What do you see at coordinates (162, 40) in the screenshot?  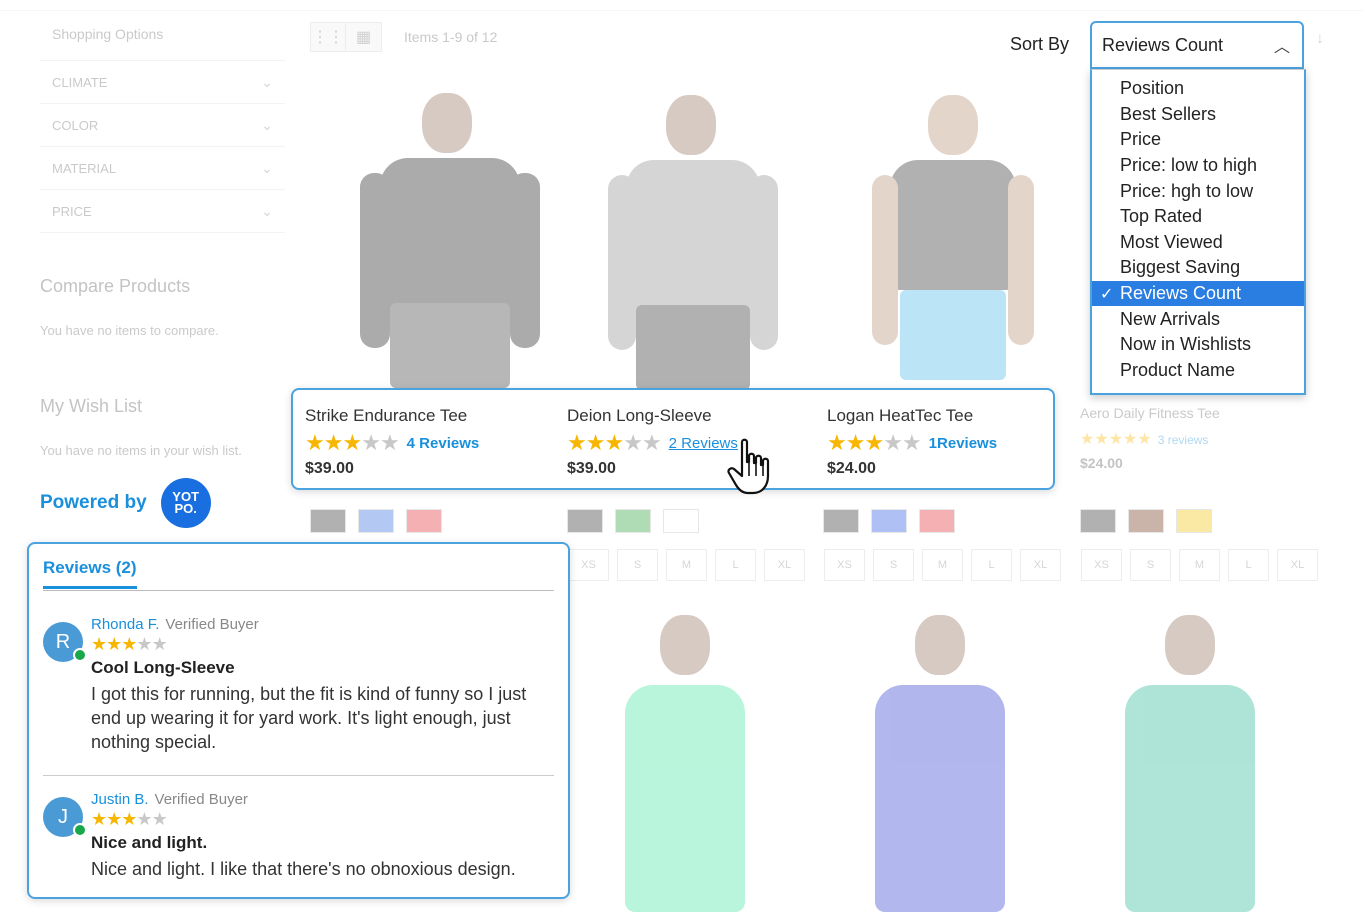 I see `shopping-options-title: Shopping Options` at bounding box center [162, 40].